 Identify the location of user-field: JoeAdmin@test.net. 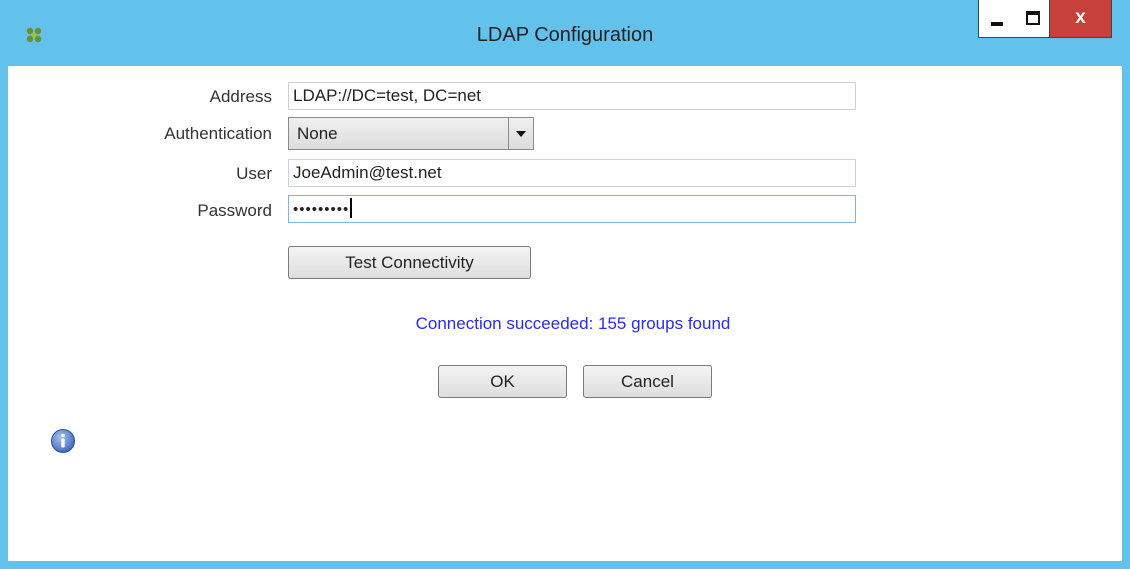
(572, 173).